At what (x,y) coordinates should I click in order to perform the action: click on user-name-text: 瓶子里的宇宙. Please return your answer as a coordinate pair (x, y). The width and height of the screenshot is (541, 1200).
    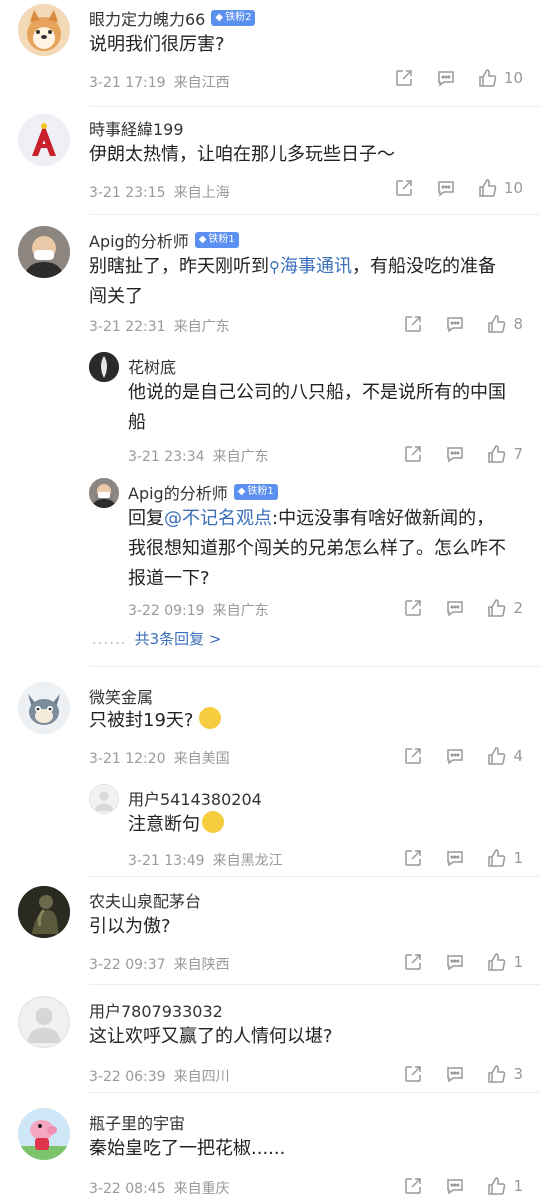
    Looking at the image, I should click on (137, 1122).